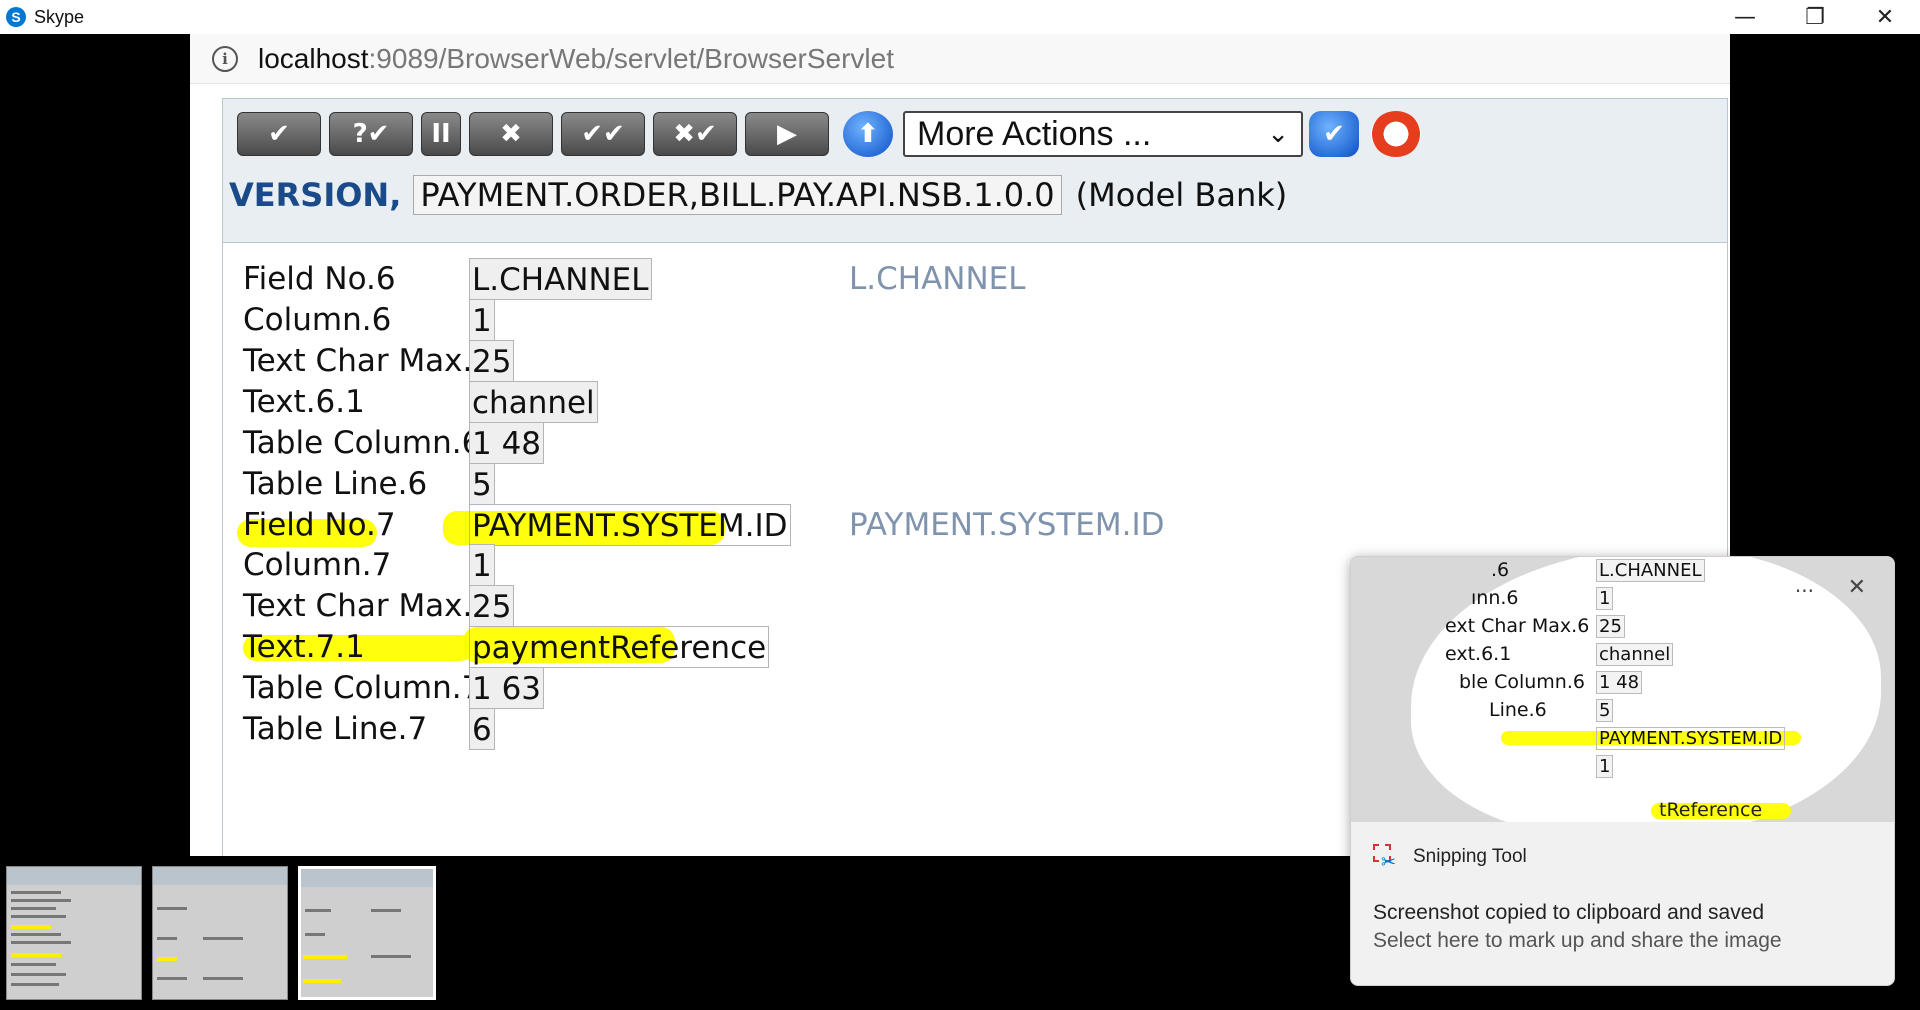 This screenshot has height=1010, width=1920. I want to click on chevron-down-icon: ⌄, so click(1278, 134).